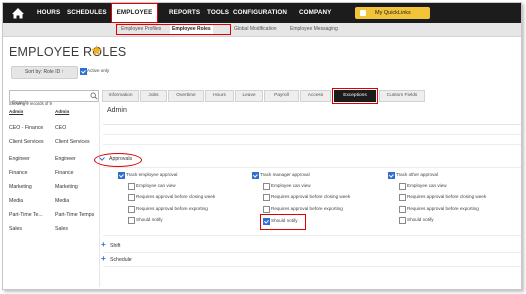 The width and height of the screenshot is (526, 294). Describe the element at coordinates (94, 96) in the screenshot. I see `search-icon` at that location.